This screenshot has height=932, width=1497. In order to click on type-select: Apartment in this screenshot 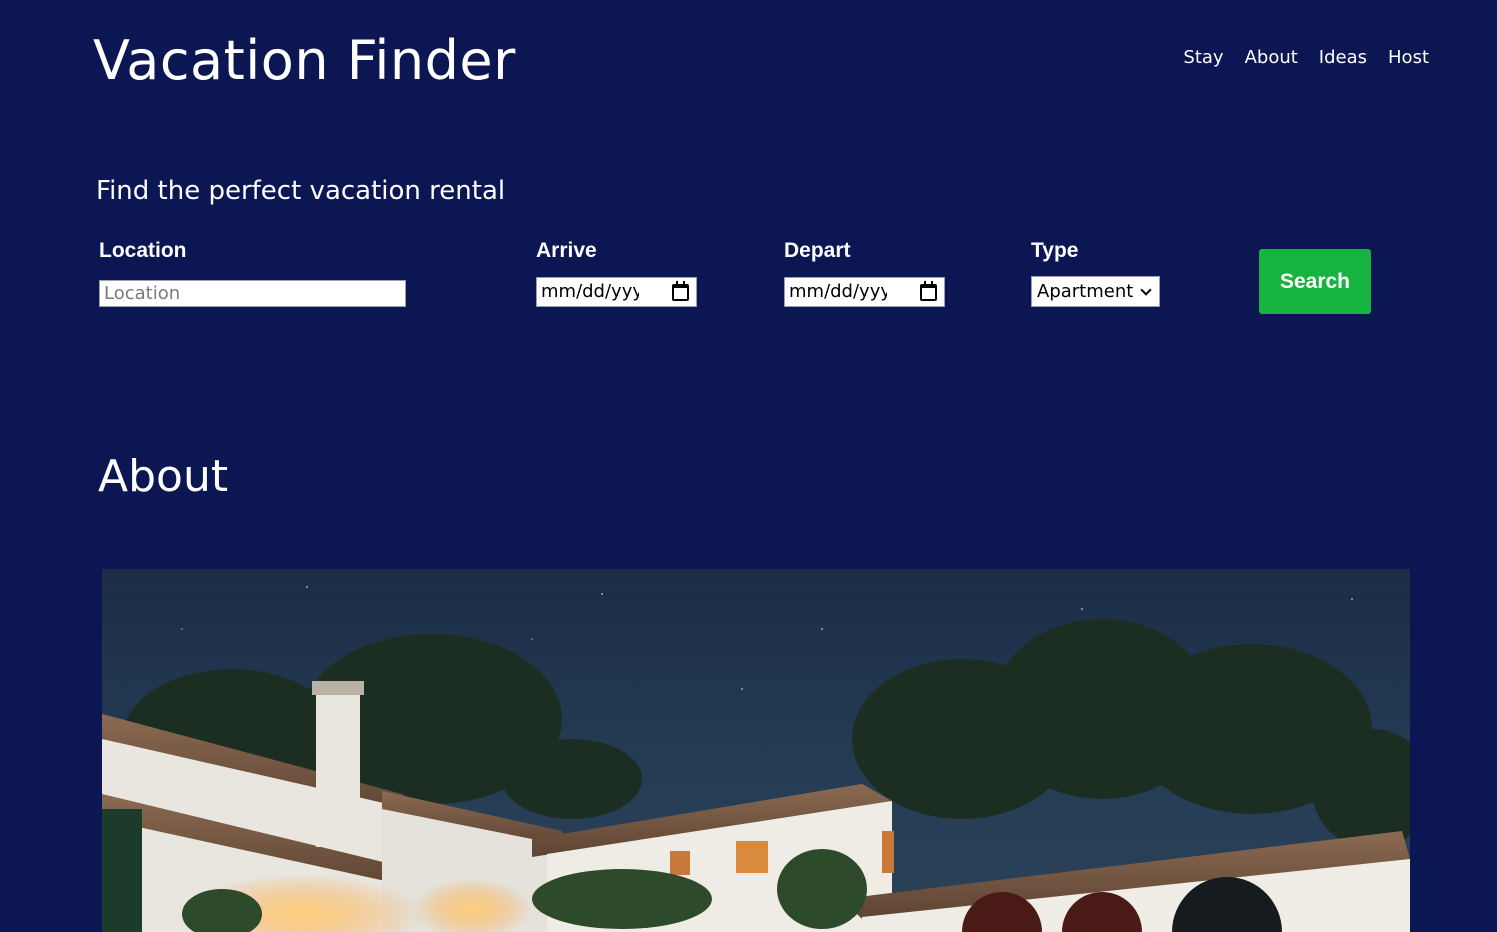, I will do `click(1095, 291)`.